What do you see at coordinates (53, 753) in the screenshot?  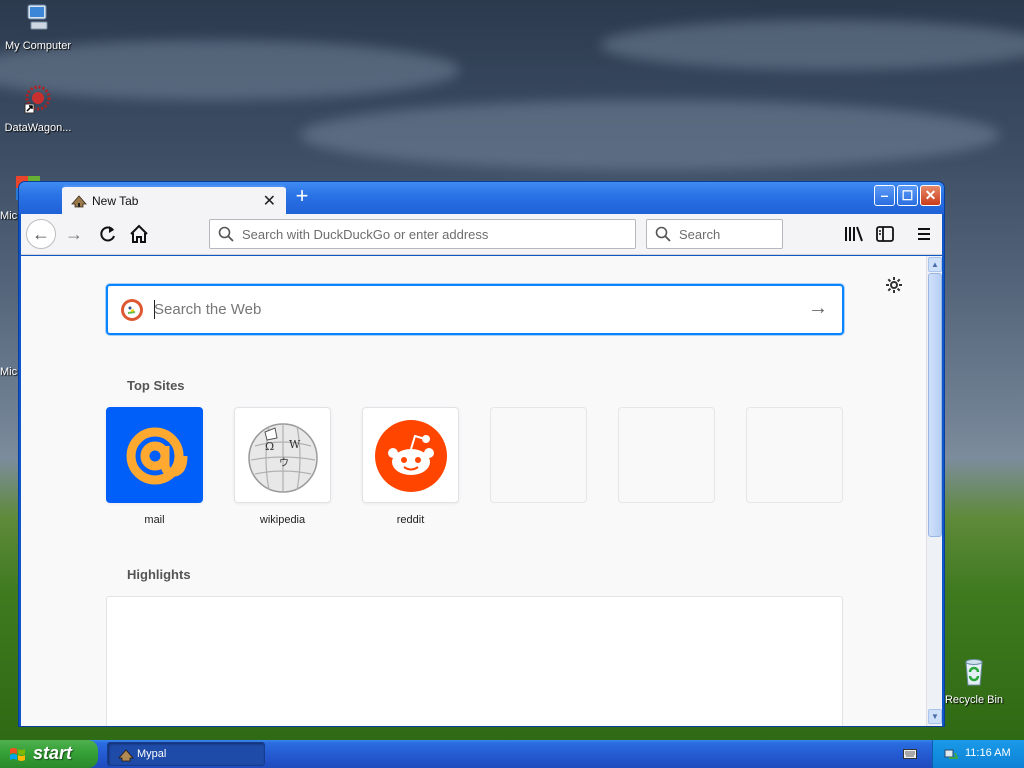 I see `start-label: start` at bounding box center [53, 753].